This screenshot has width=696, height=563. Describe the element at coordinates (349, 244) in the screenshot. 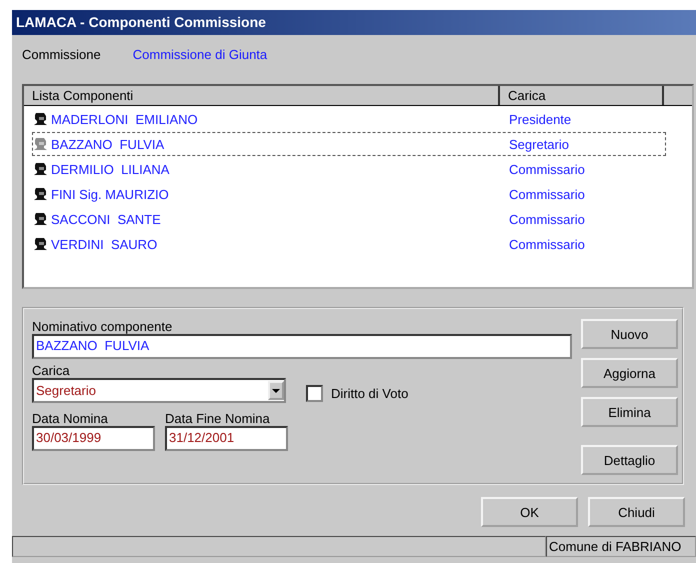

I see `list-row: VERDINI SAURO Commissario` at that location.